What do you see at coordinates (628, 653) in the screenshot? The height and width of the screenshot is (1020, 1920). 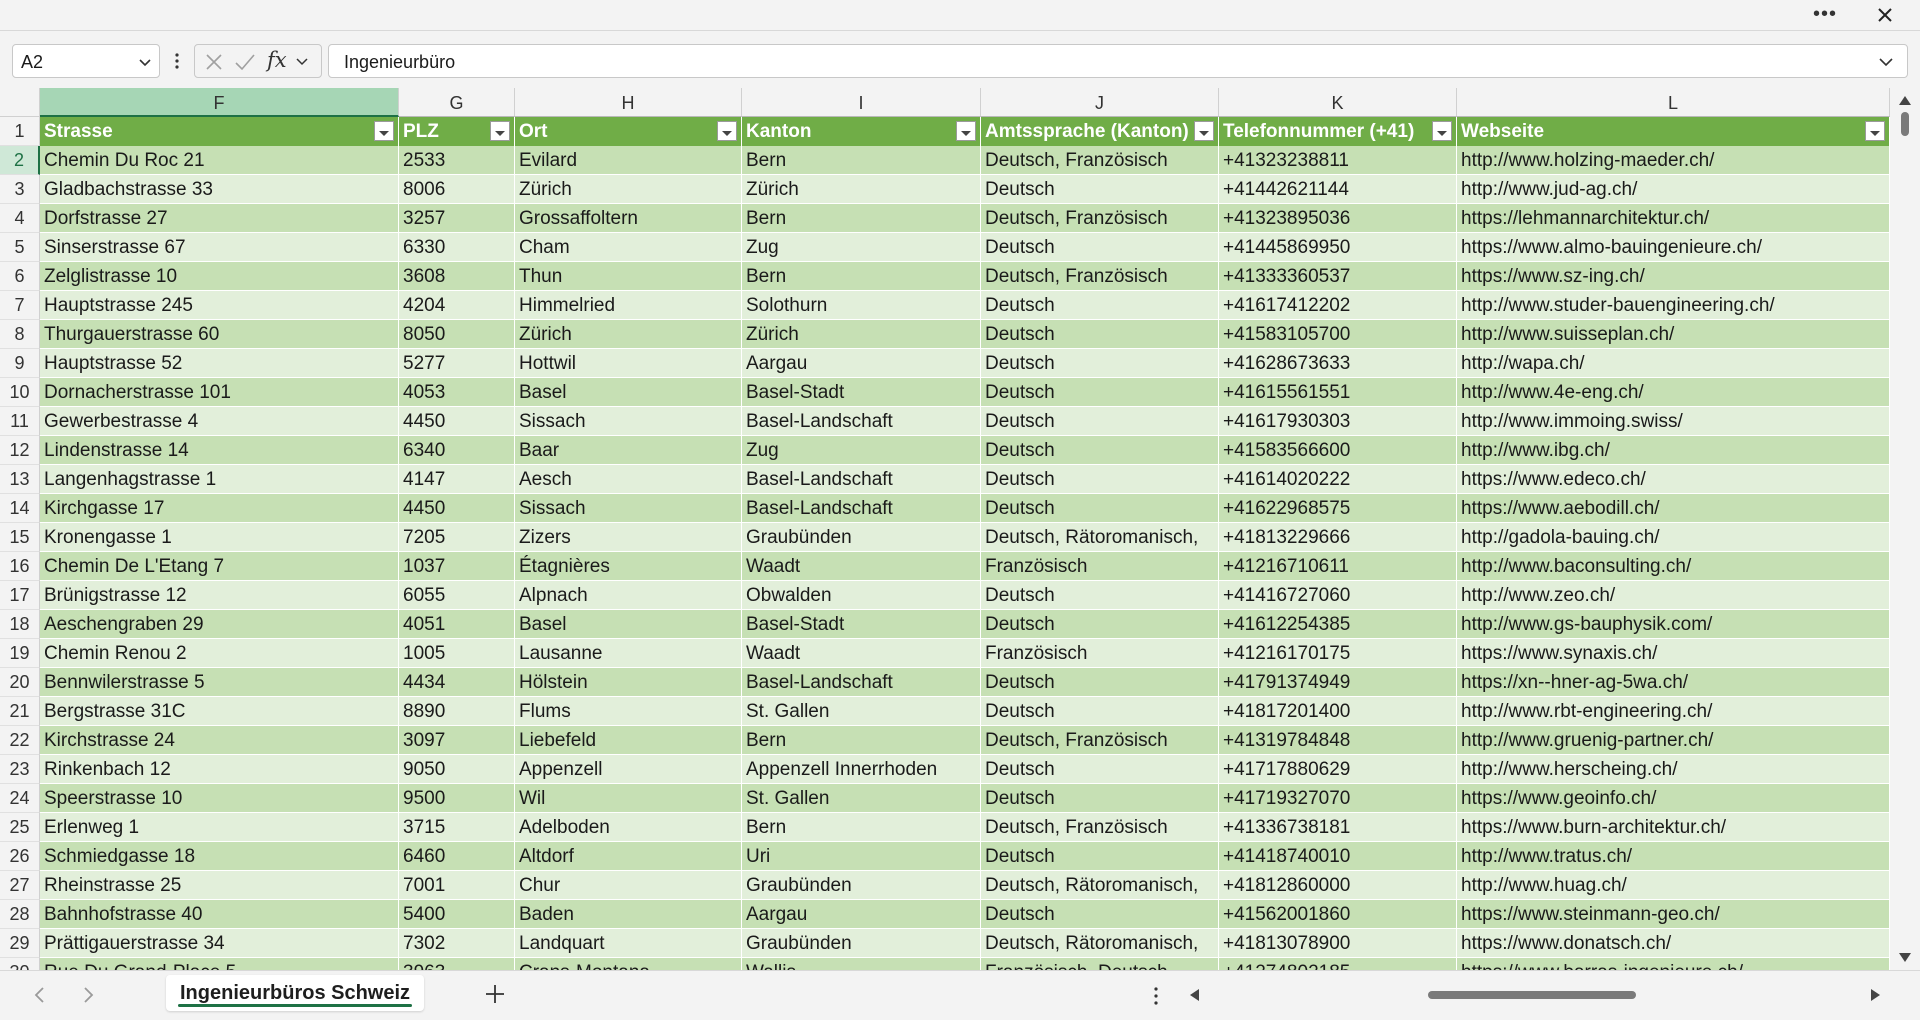 I see `table-cell: Lausanne` at bounding box center [628, 653].